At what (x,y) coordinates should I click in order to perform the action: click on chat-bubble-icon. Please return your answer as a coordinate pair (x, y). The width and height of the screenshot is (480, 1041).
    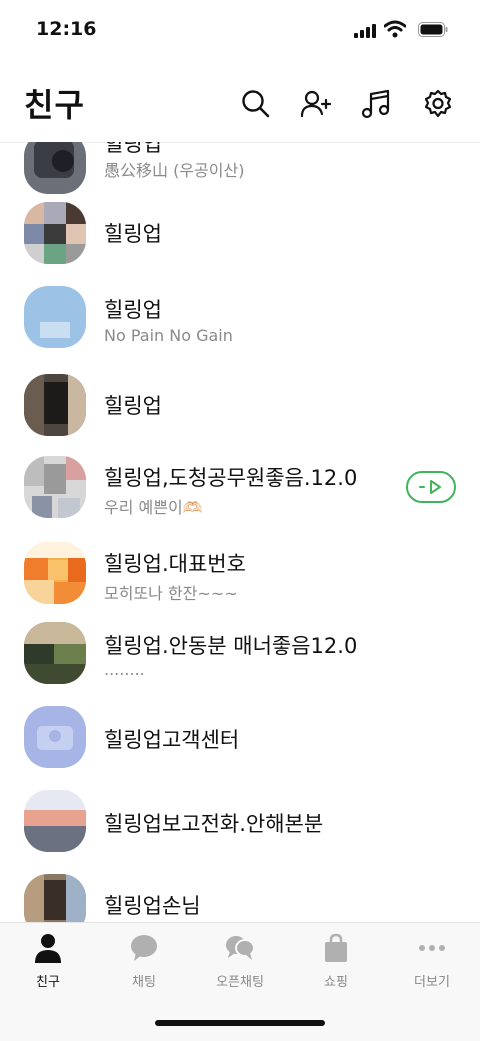
    Looking at the image, I should click on (144, 948).